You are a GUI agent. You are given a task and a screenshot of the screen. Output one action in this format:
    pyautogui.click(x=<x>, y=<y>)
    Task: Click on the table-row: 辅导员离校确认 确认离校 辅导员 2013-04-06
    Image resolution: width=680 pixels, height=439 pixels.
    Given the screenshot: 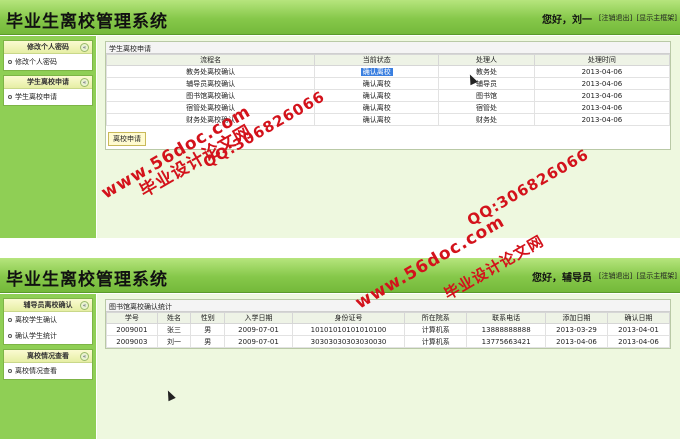 What is the action you would take?
    pyautogui.click(x=388, y=83)
    